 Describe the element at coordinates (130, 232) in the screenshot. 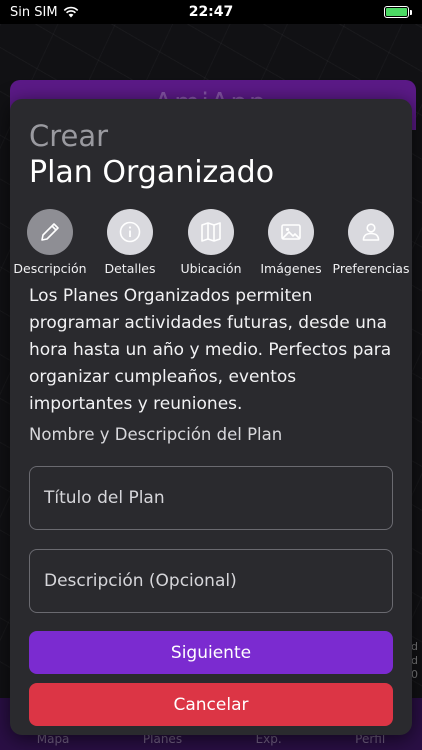

I see `info-icon` at that location.